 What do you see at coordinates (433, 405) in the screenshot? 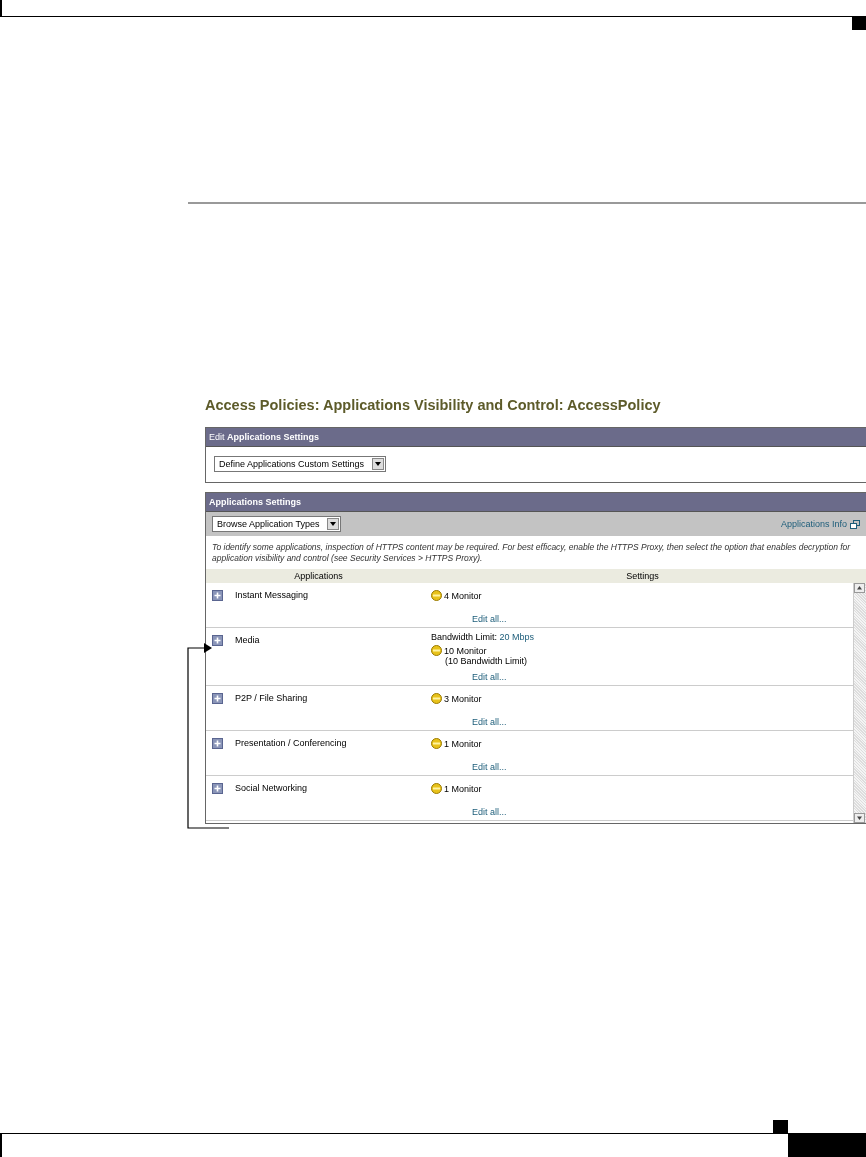
I see `page-title: Access Policies: Applications Visibility and Control: AccessPolicy` at bounding box center [433, 405].